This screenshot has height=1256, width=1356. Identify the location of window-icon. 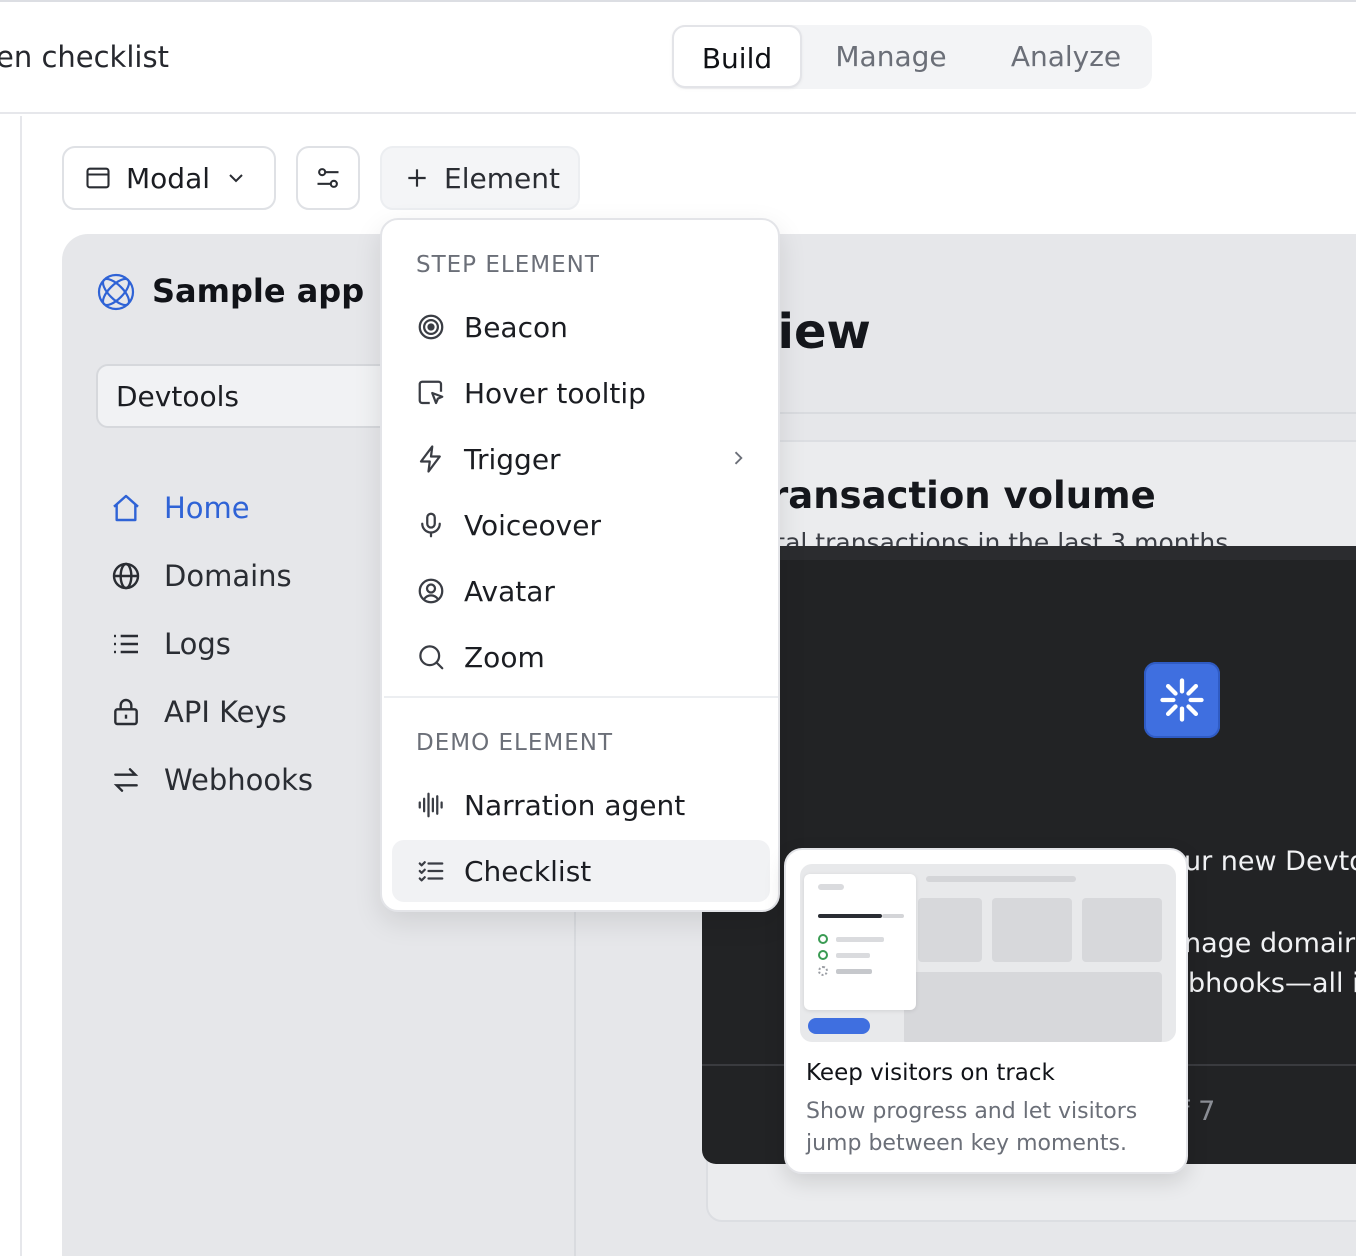
(98, 178).